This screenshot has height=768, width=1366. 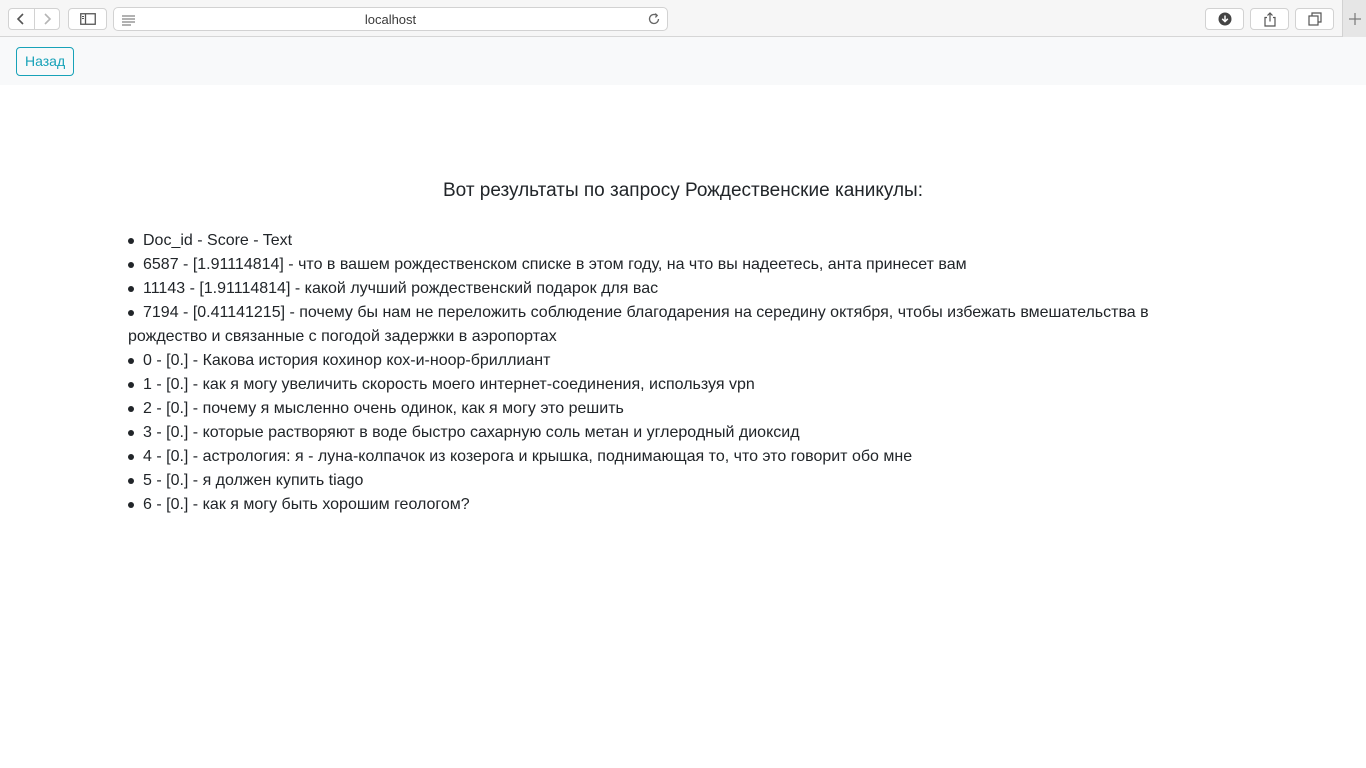 What do you see at coordinates (683, 18) in the screenshot?
I see `browser-toolbar: localhost` at bounding box center [683, 18].